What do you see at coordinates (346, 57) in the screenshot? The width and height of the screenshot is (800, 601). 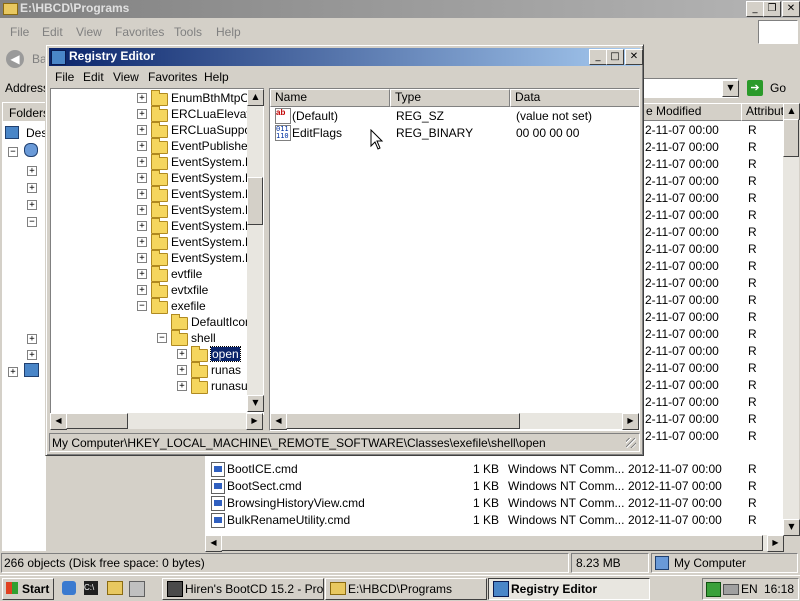 I see `regedit-titlebar: Registry Editor _ □ ✕` at bounding box center [346, 57].